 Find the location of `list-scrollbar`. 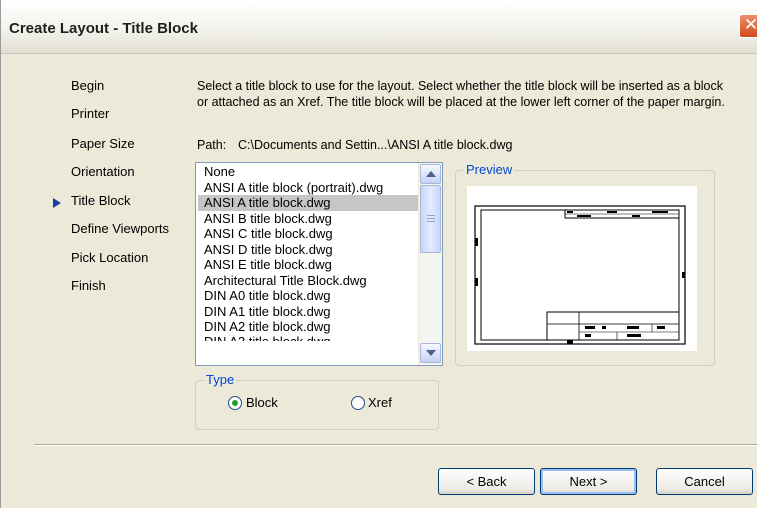

list-scrollbar is located at coordinates (430, 264).